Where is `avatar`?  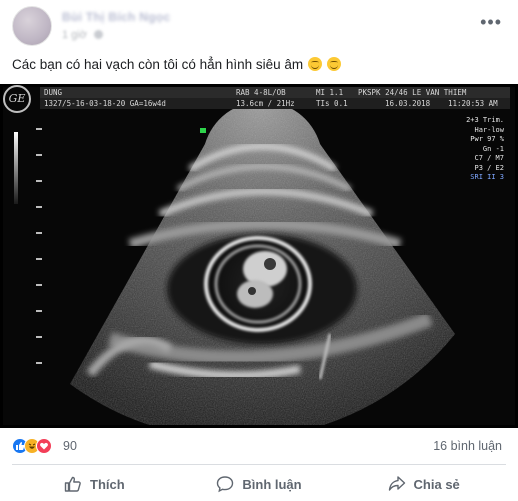
avatar is located at coordinates (32, 26).